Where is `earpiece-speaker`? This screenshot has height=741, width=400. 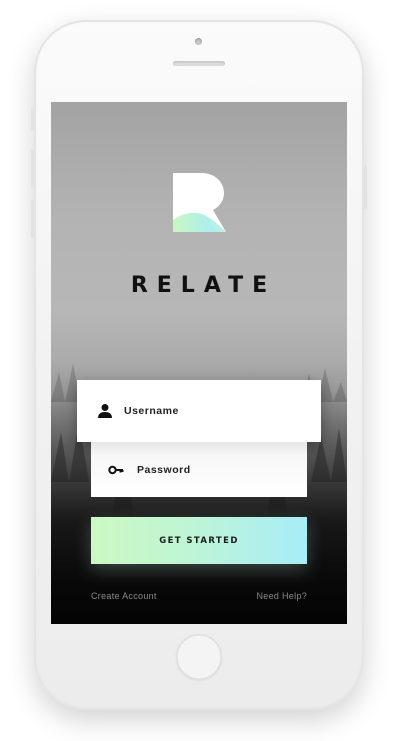
earpiece-speaker is located at coordinates (199, 63).